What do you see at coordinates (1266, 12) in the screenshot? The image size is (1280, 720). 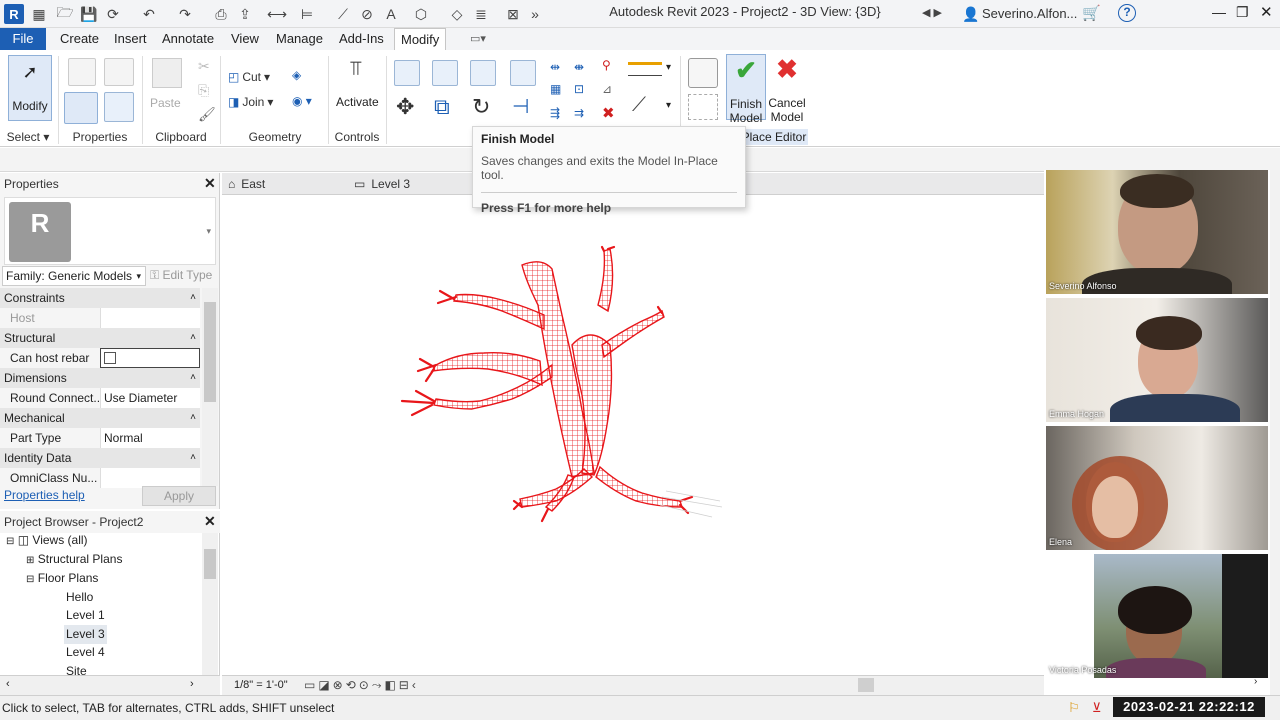 I see `close-icon: ✕` at bounding box center [1266, 12].